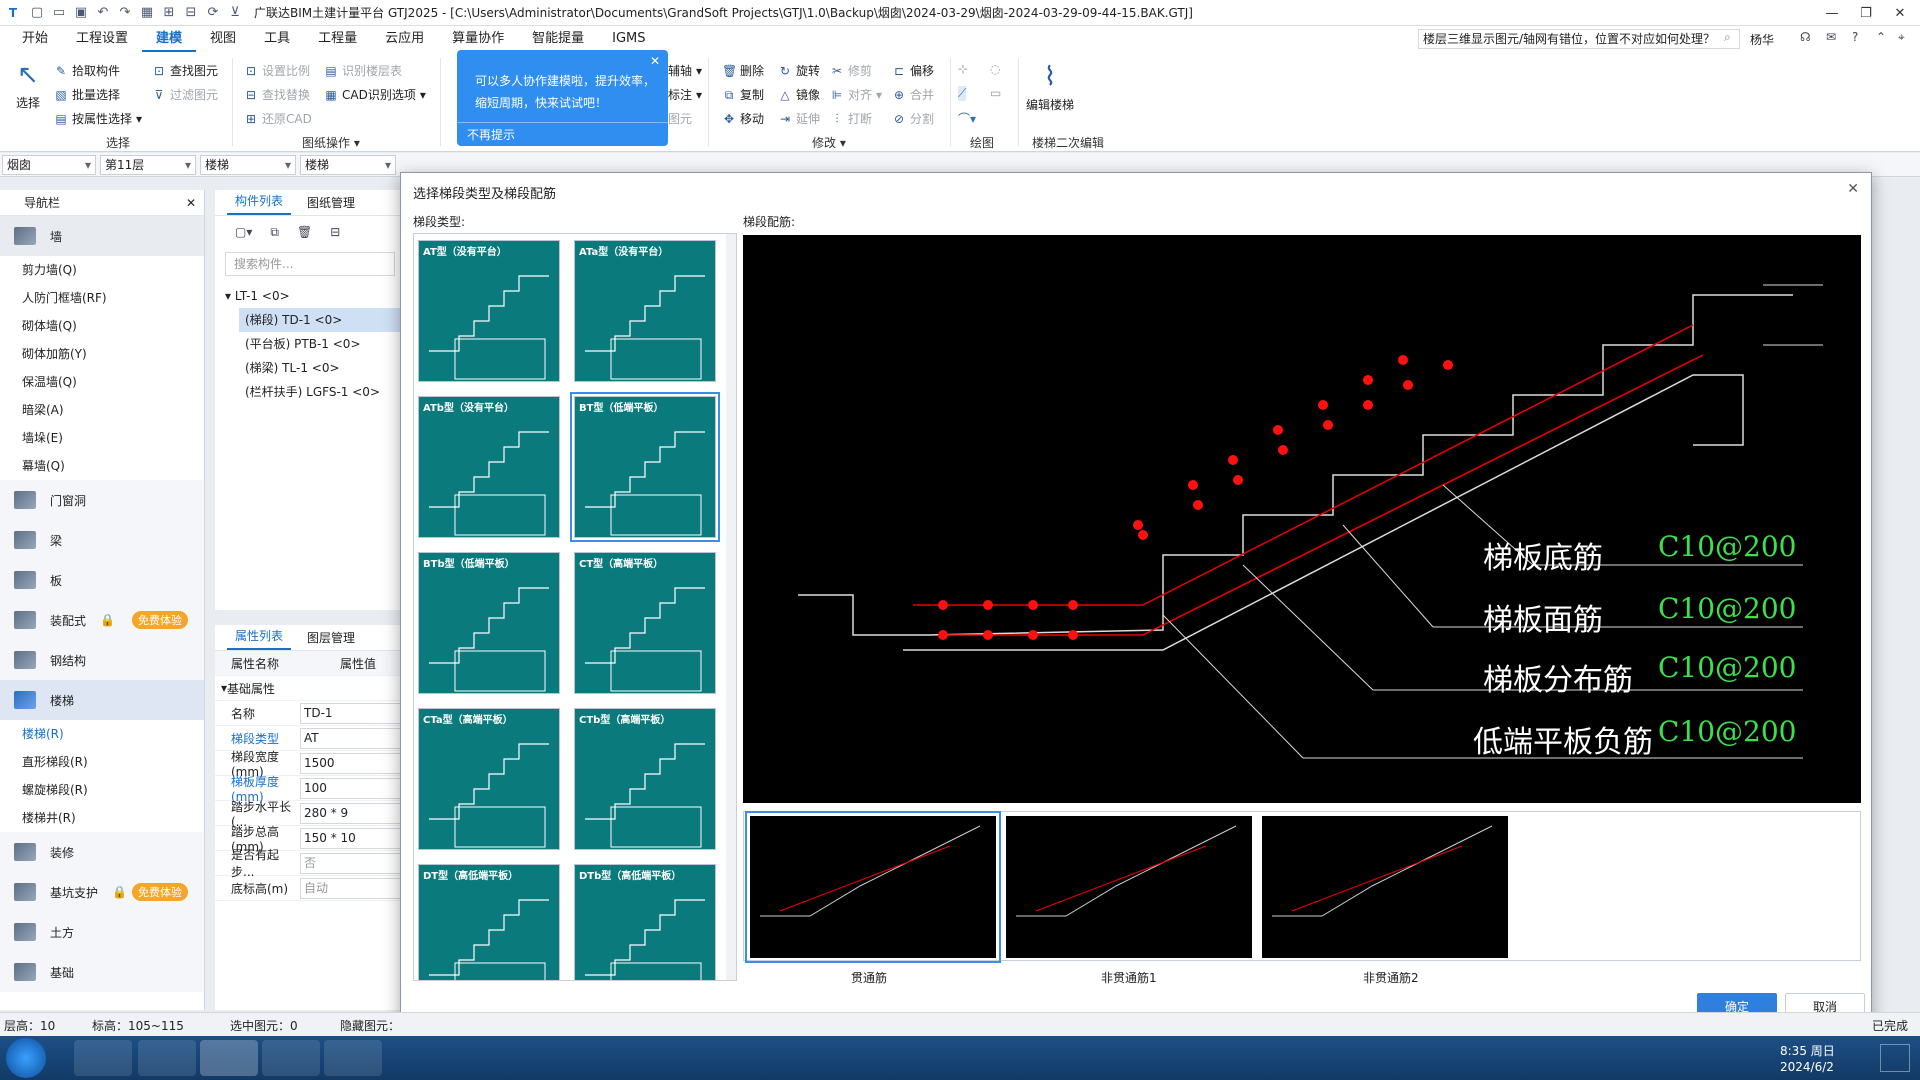 The height and width of the screenshot is (1080, 1920). I want to click on stair-type-card: AT型（没有平台）, so click(489, 311).